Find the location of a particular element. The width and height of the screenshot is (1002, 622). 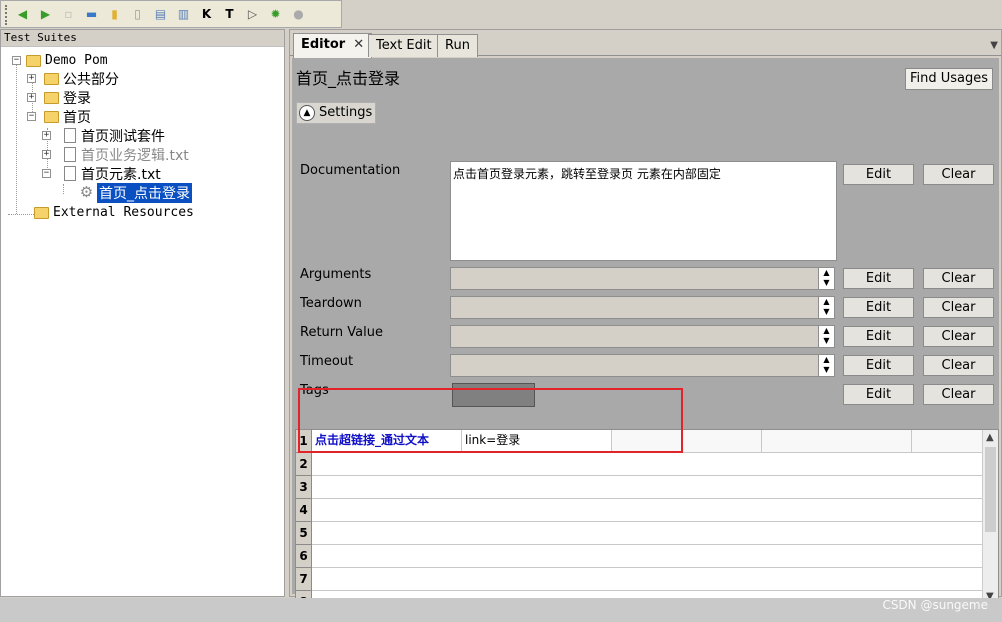

grid-cell: link=登录 is located at coordinates (537, 441).